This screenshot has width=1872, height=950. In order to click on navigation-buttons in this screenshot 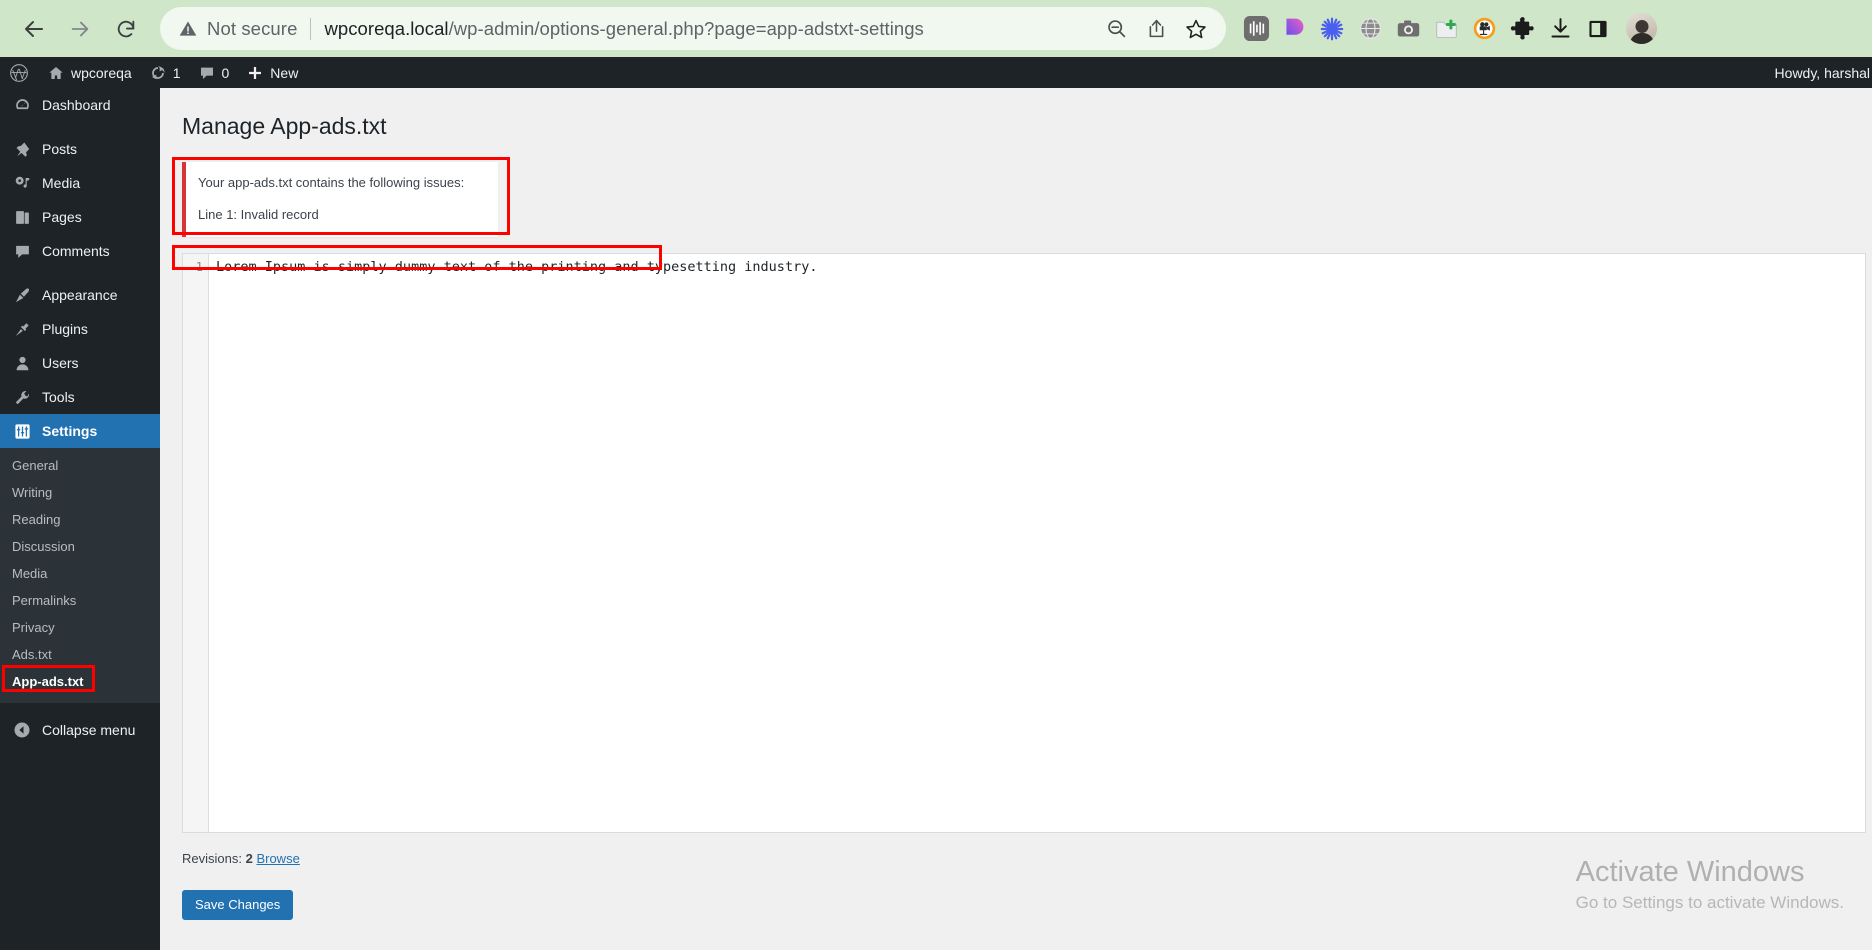, I will do `click(73, 29)`.